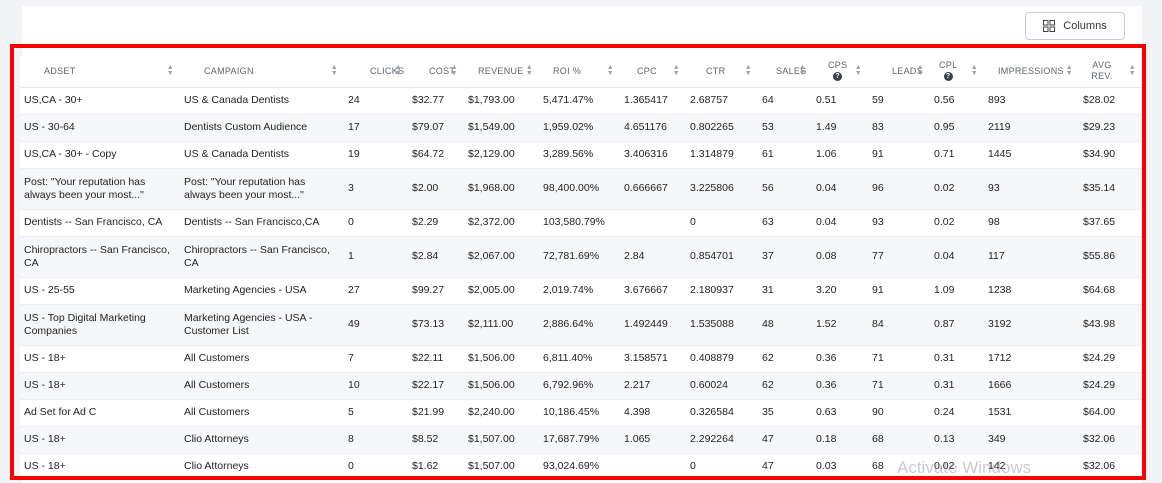 This screenshot has width=1162, height=483. Describe the element at coordinates (100, 223) in the screenshot. I see `cell-adset: Dentists -- San Francisco, CA` at that location.